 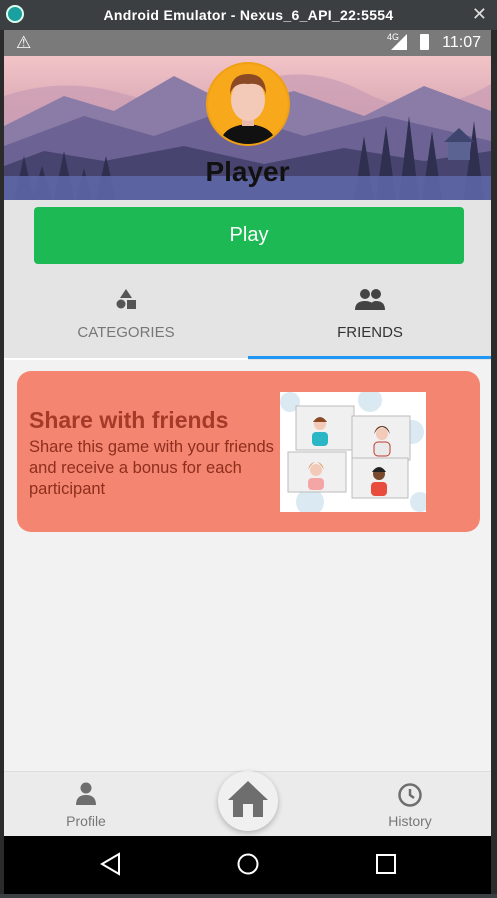 I want to click on emulator-titlebar: Android Emulator - Nexus_6_API_22:5554 ✕, so click(x=248, y=15).